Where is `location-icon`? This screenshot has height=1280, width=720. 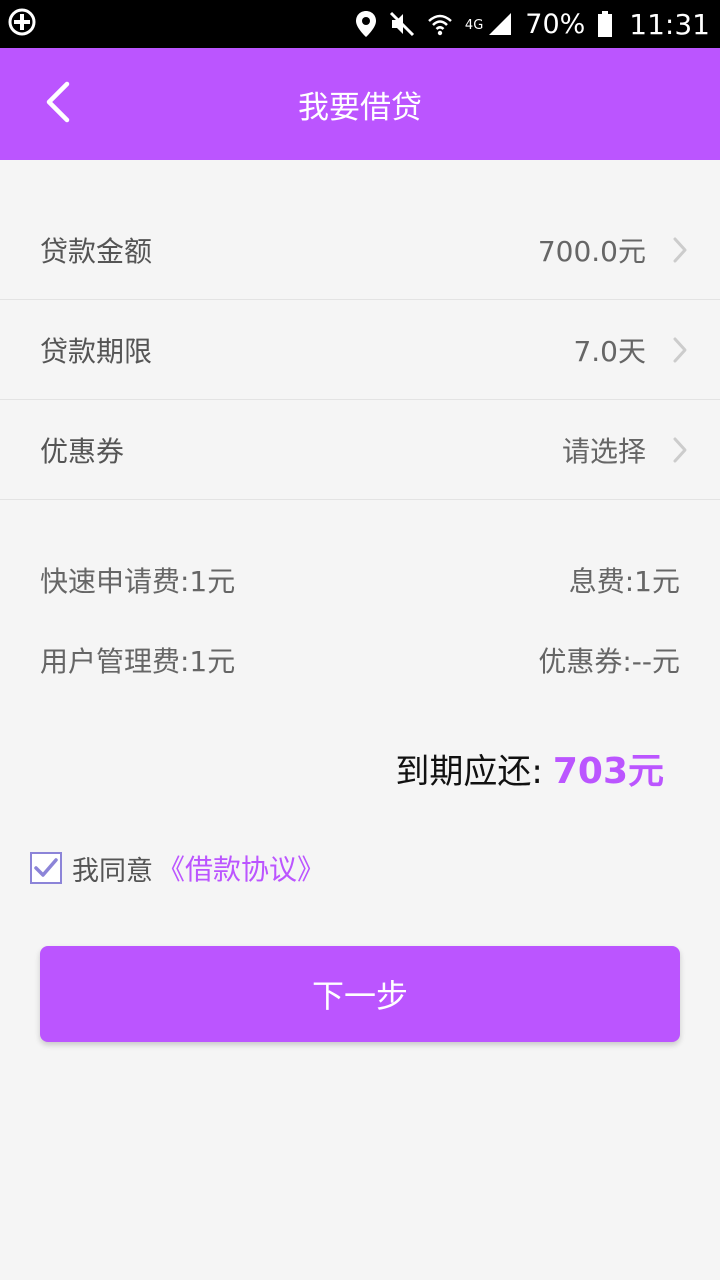 location-icon is located at coordinates (366, 24).